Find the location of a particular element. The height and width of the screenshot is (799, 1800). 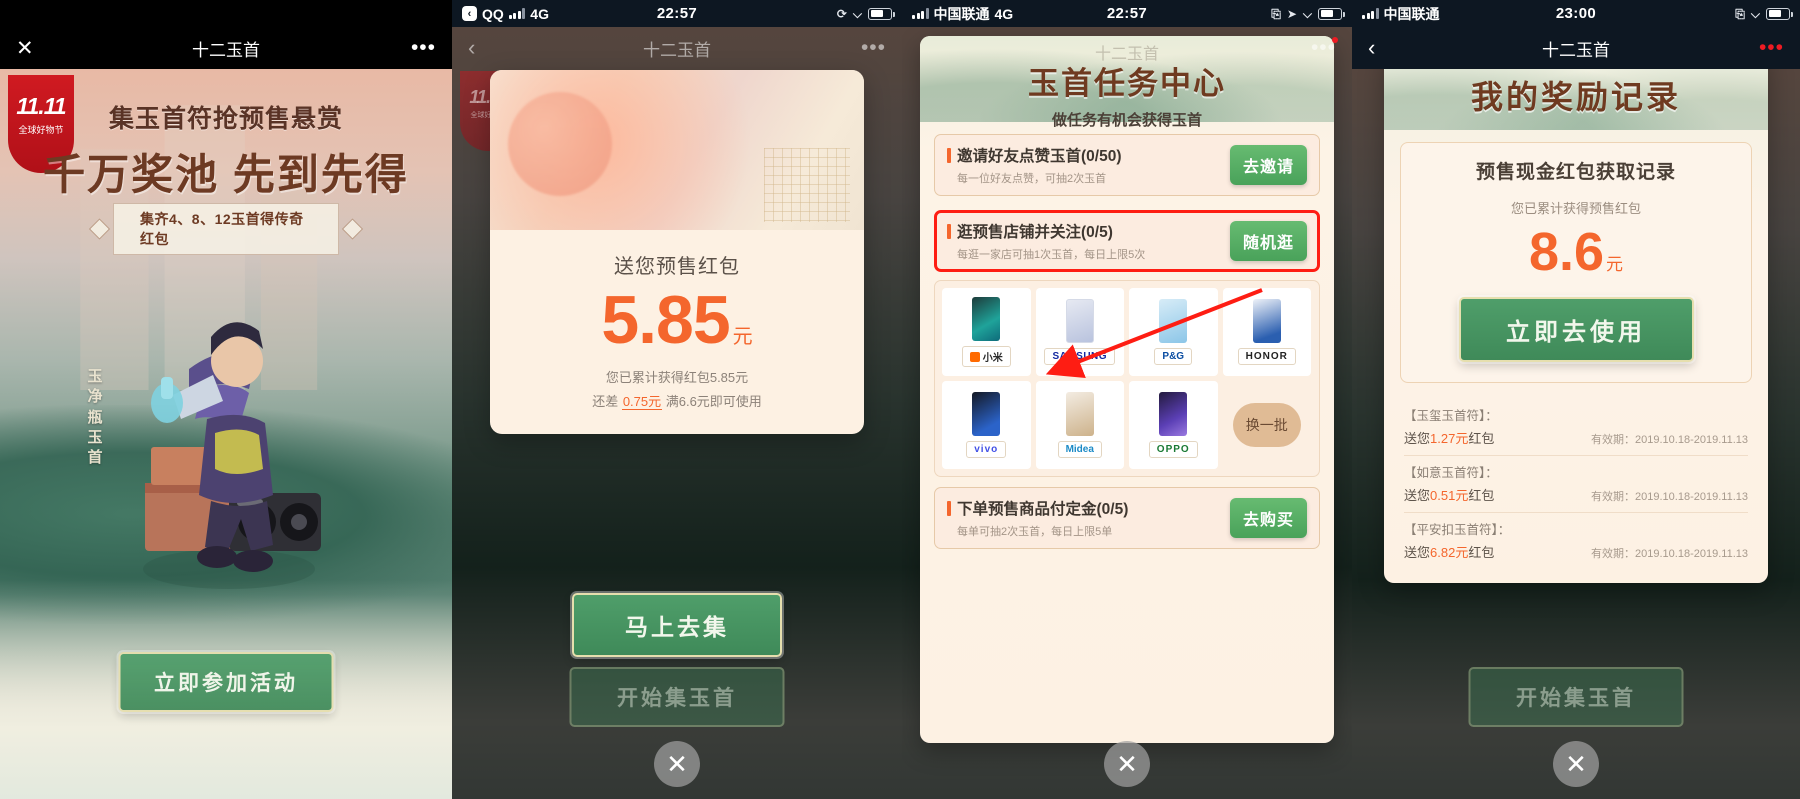

record-amount-text: 送您6.82元红包 is located at coordinates (1449, 551).